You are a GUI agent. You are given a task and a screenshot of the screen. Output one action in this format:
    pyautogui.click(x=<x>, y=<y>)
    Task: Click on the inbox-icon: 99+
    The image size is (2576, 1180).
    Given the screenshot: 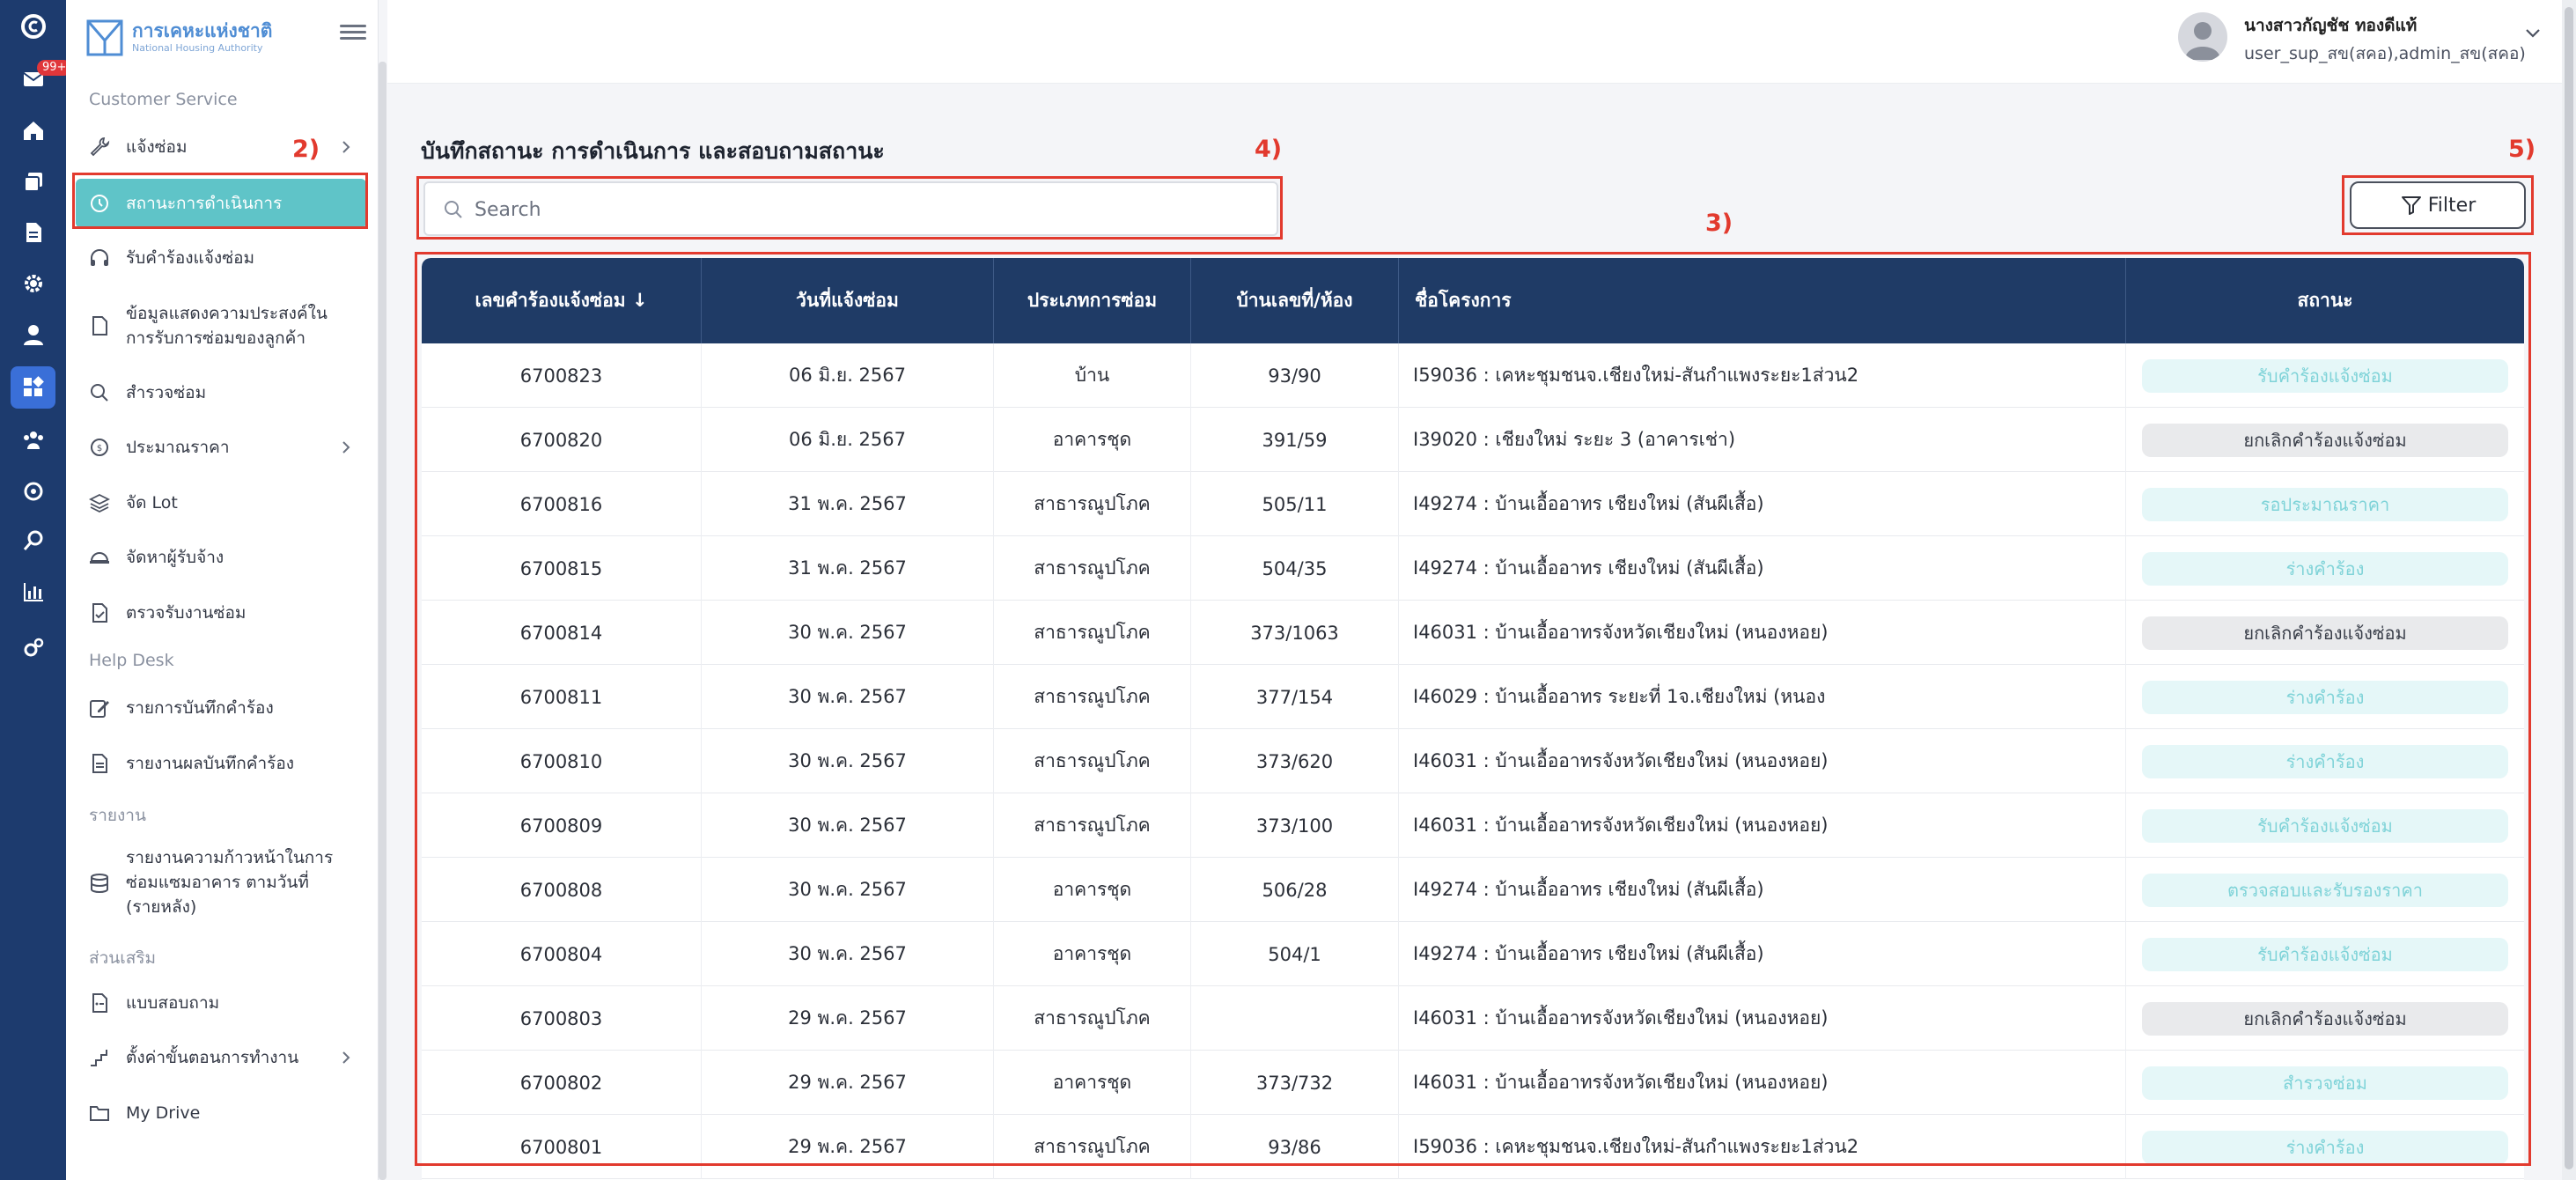 What is the action you would take?
    pyautogui.click(x=42, y=78)
    